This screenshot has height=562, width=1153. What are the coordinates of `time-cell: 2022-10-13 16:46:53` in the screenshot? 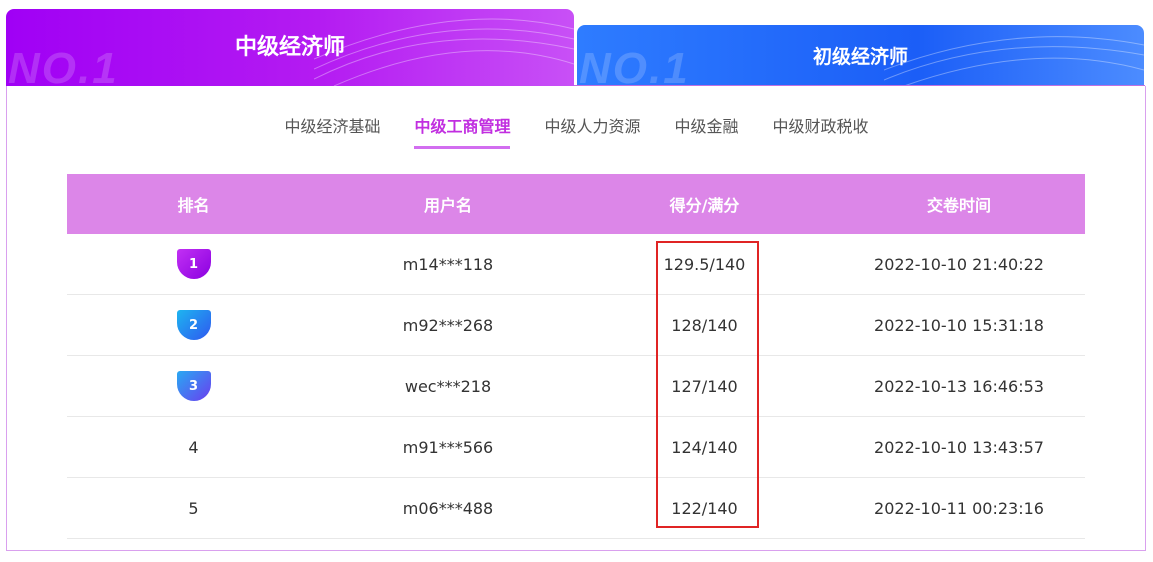 It's located at (959, 386).